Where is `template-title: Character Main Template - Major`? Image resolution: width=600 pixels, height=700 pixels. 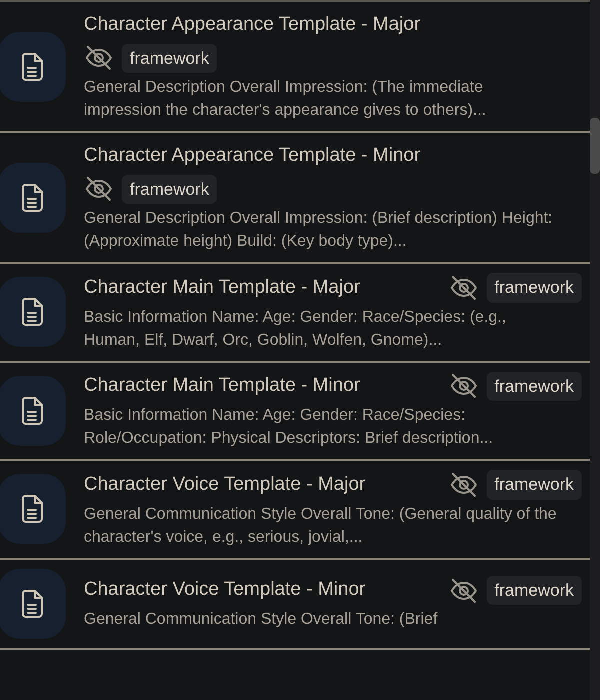 template-title: Character Main Template - Major is located at coordinates (222, 288).